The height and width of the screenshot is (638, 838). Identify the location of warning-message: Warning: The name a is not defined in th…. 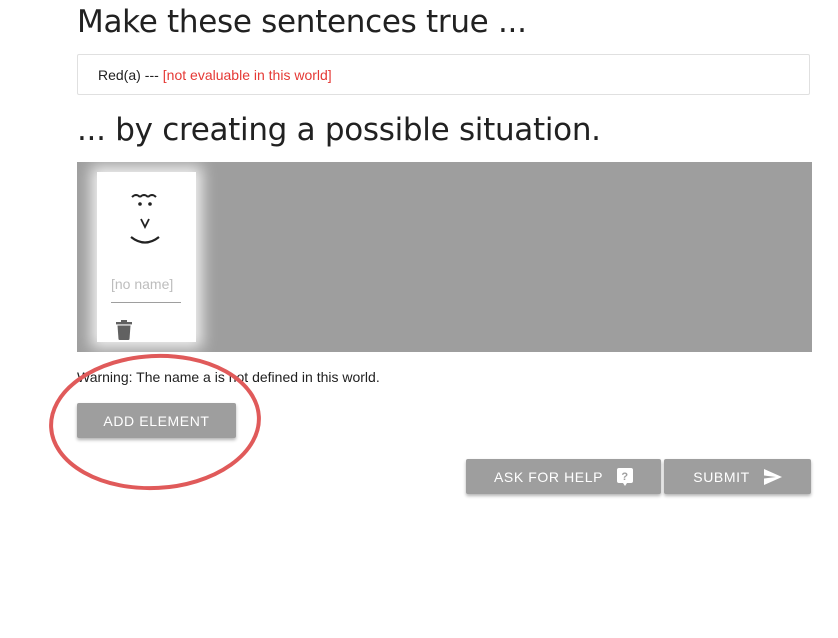
(228, 377).